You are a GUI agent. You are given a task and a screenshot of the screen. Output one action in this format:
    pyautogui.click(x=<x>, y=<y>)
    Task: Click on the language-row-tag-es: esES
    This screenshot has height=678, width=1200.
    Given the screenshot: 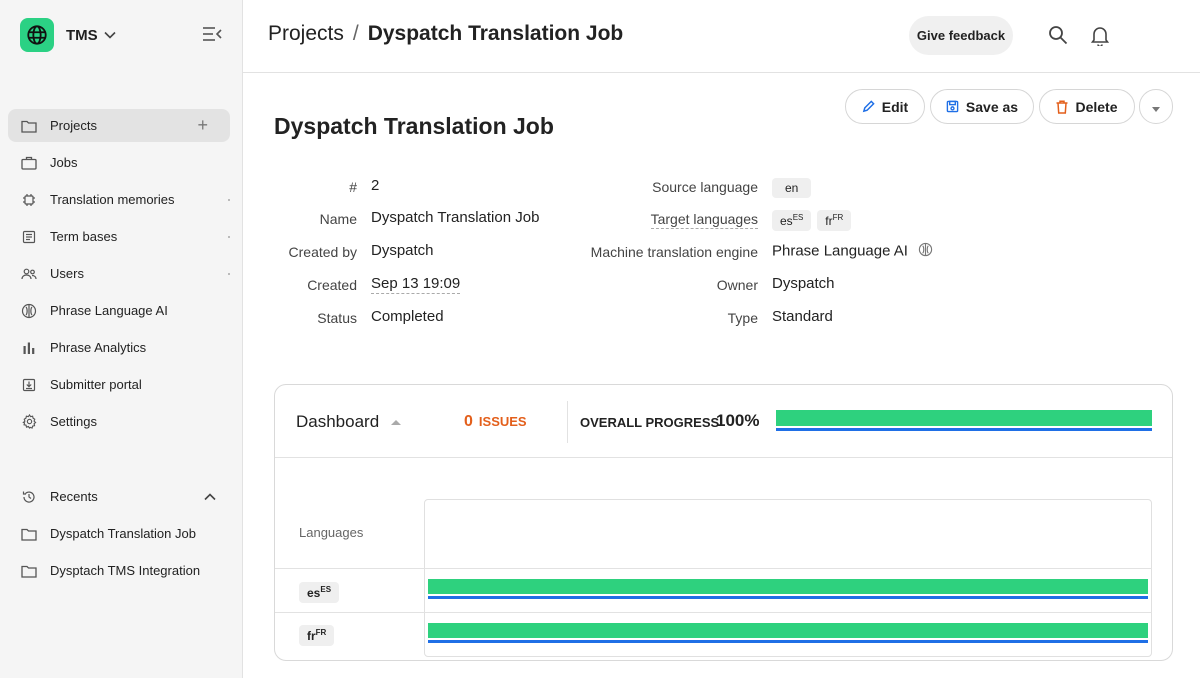 What is the action you would take?
    pyautogui.click(x=319, y=592)
    